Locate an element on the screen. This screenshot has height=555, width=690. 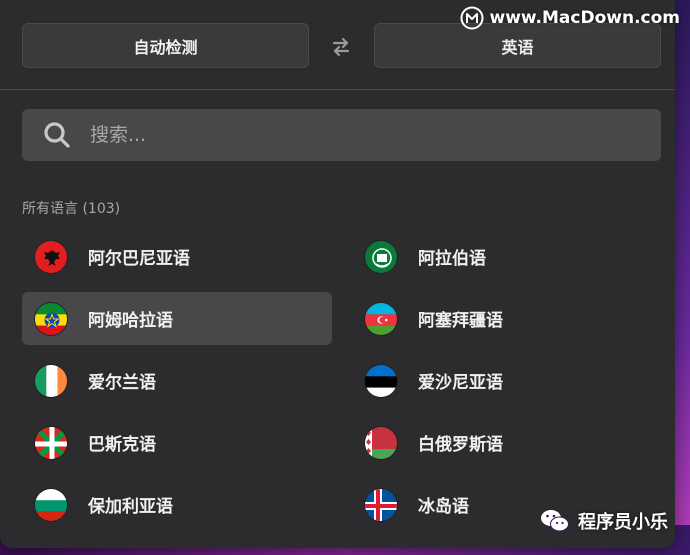
language-label: 冰岛语 is located at coordinates (443, 507).